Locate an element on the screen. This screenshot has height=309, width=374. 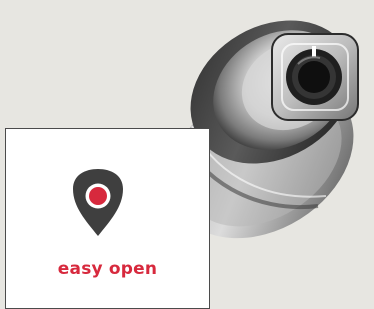
brand-text: easy open is located at coordinates (107, 269).